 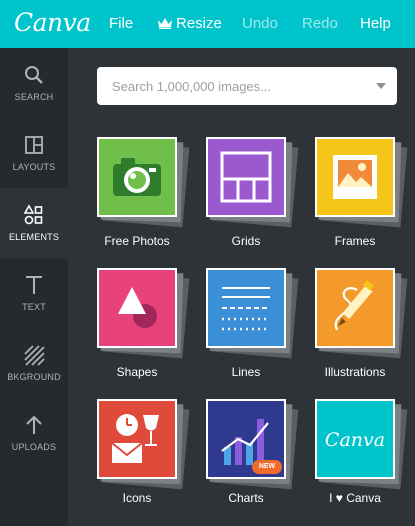 What do you see at coordinates (34, 237) in the screenshot?
I see `sidebar-item-label: ELEMENTS` at bounding box center [34, 237].